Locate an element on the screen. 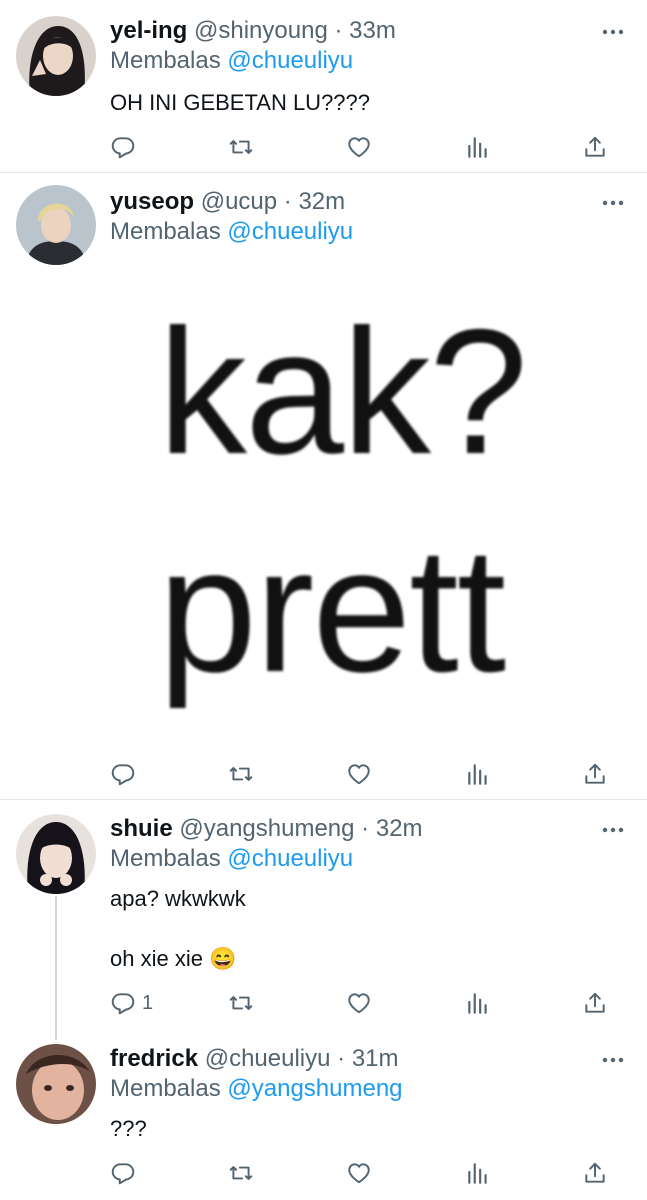  timestamp: 33m is located at coordinates (372, 30).